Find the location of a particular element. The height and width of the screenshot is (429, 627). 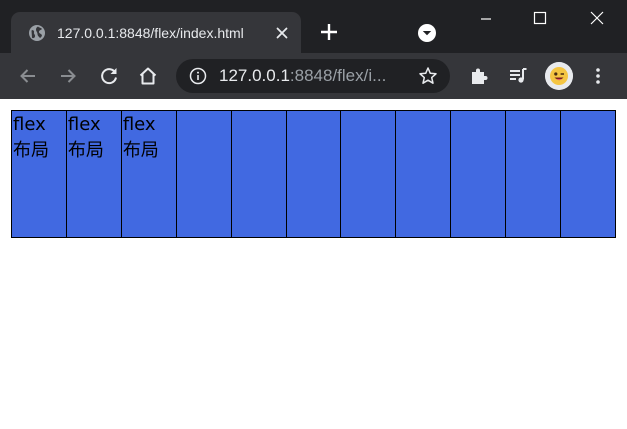

site-info-icon is located at coordinates (198, 76).